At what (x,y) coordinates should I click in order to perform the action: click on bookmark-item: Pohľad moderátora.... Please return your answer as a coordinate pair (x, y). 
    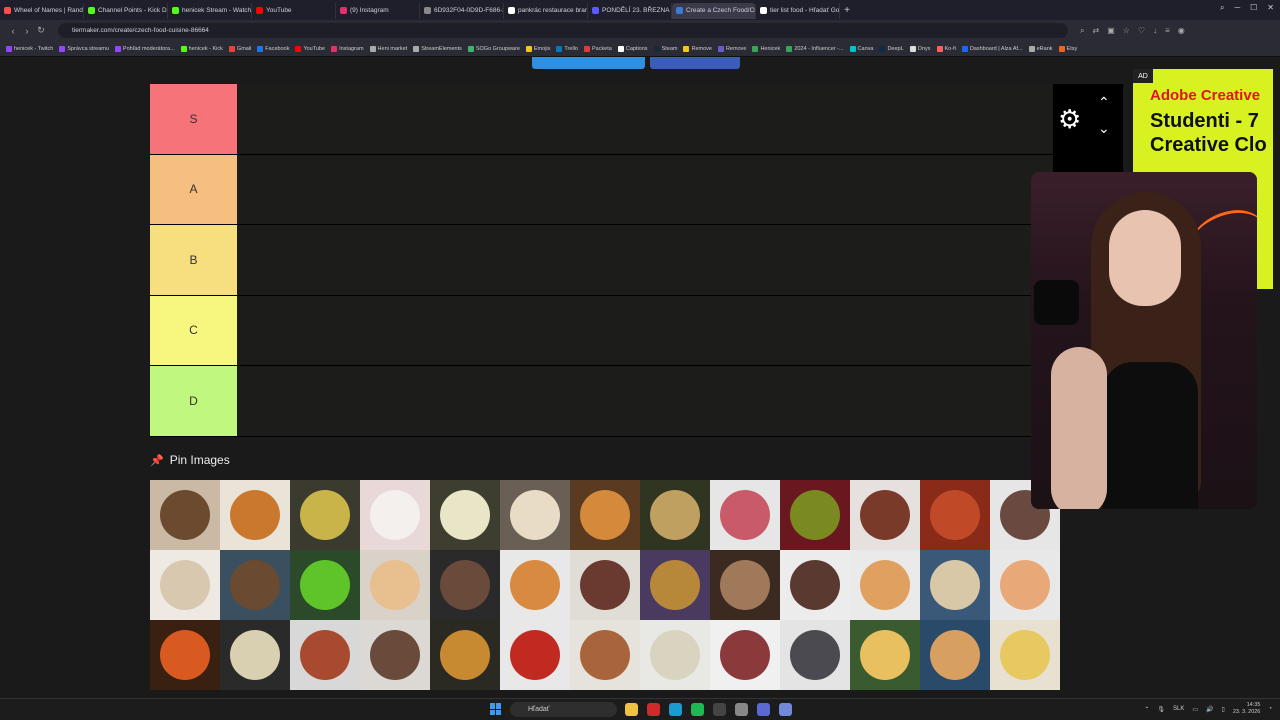
    Looking at the image, I should click on (144, 48).